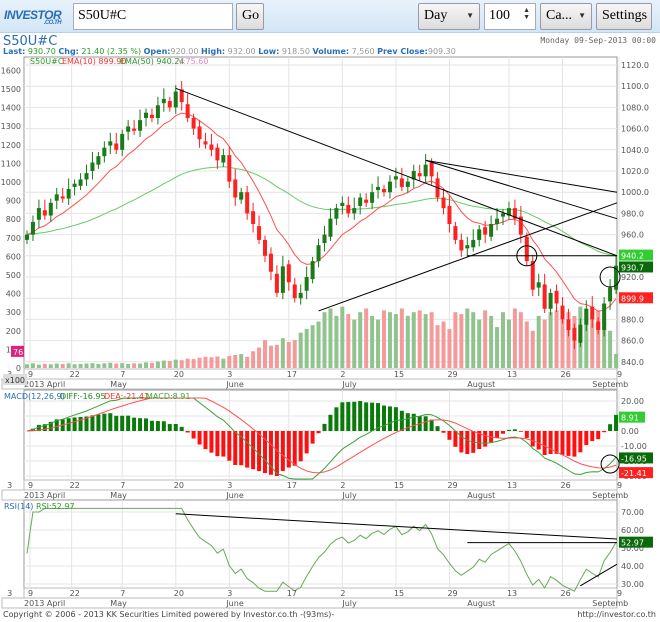  What do you see at coordinates (229, 593) in the screenshot?
I see `day-label: 3` at bounding box center [229, 593].